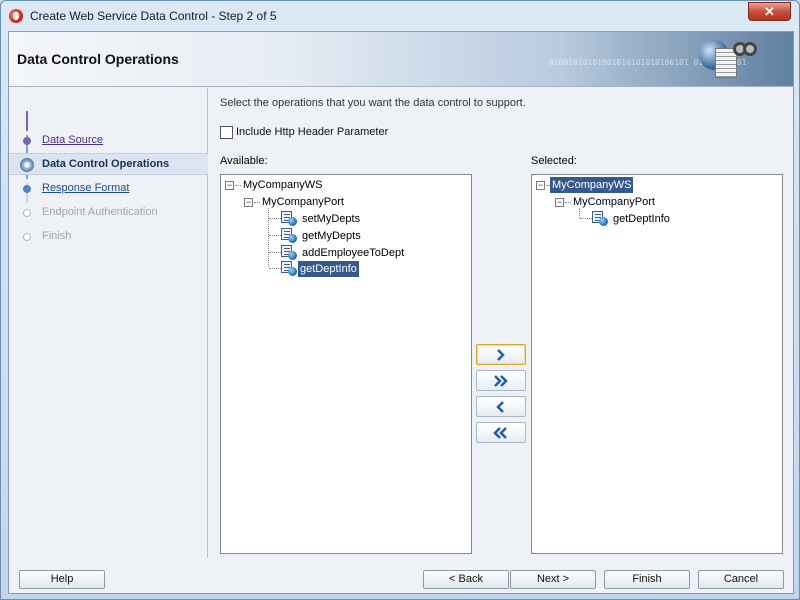 This screenshot has width=800, height=600. Describe the element at coordinates (769, 11) in the screenshot. I see `close-button: ✕` at that location.